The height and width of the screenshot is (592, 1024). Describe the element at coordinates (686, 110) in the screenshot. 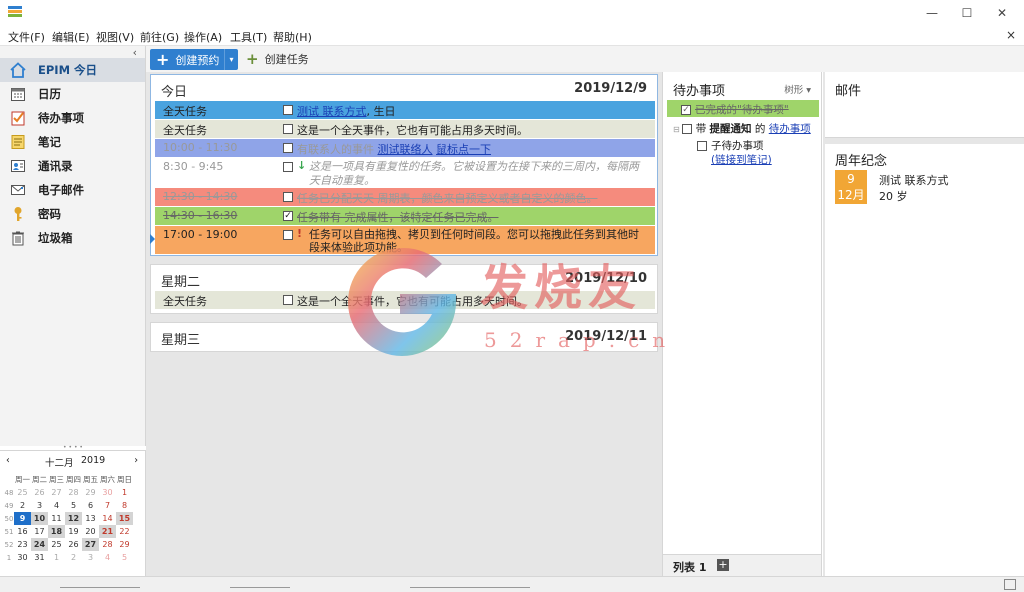

I see `task-checkbox-checked: ✓` at that location.